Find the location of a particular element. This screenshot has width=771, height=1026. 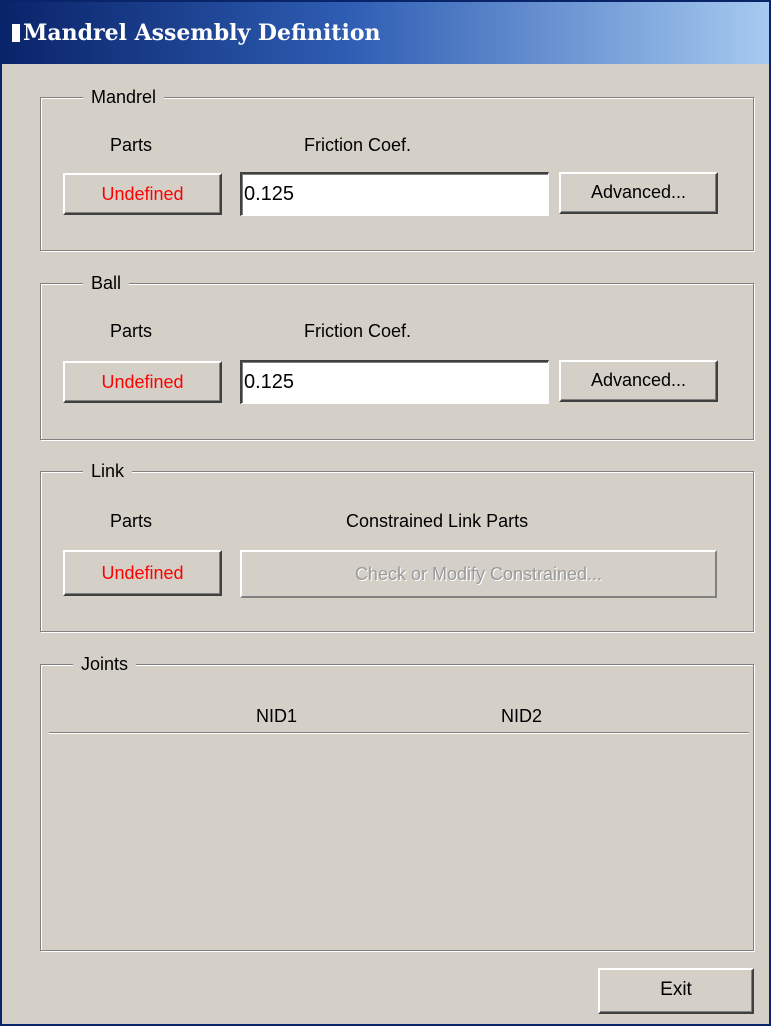

ball-legend: Ball is located at coordinates (106, 283).